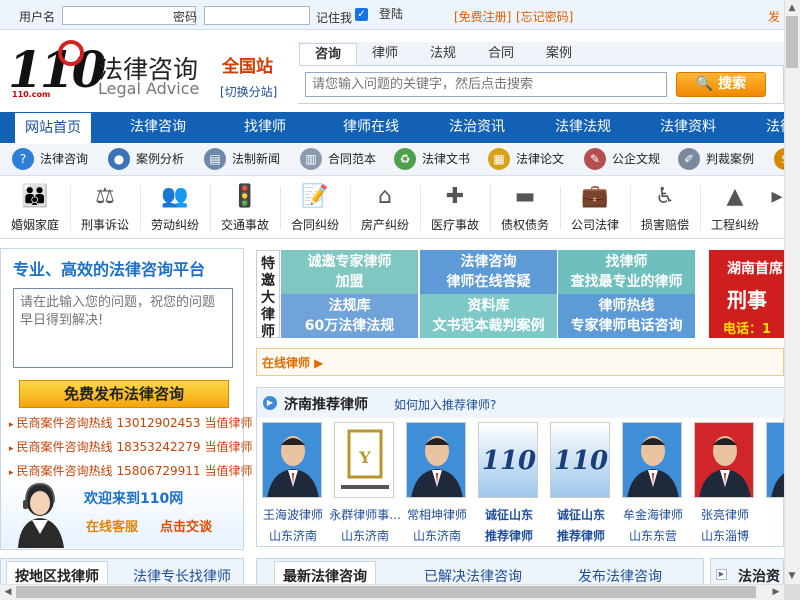 The width and height of the screenshot is (800, 600). What do you see at coordinates (123, 328) in the screenshot?
I see `question-textarea` at bounding box center [123, 328].